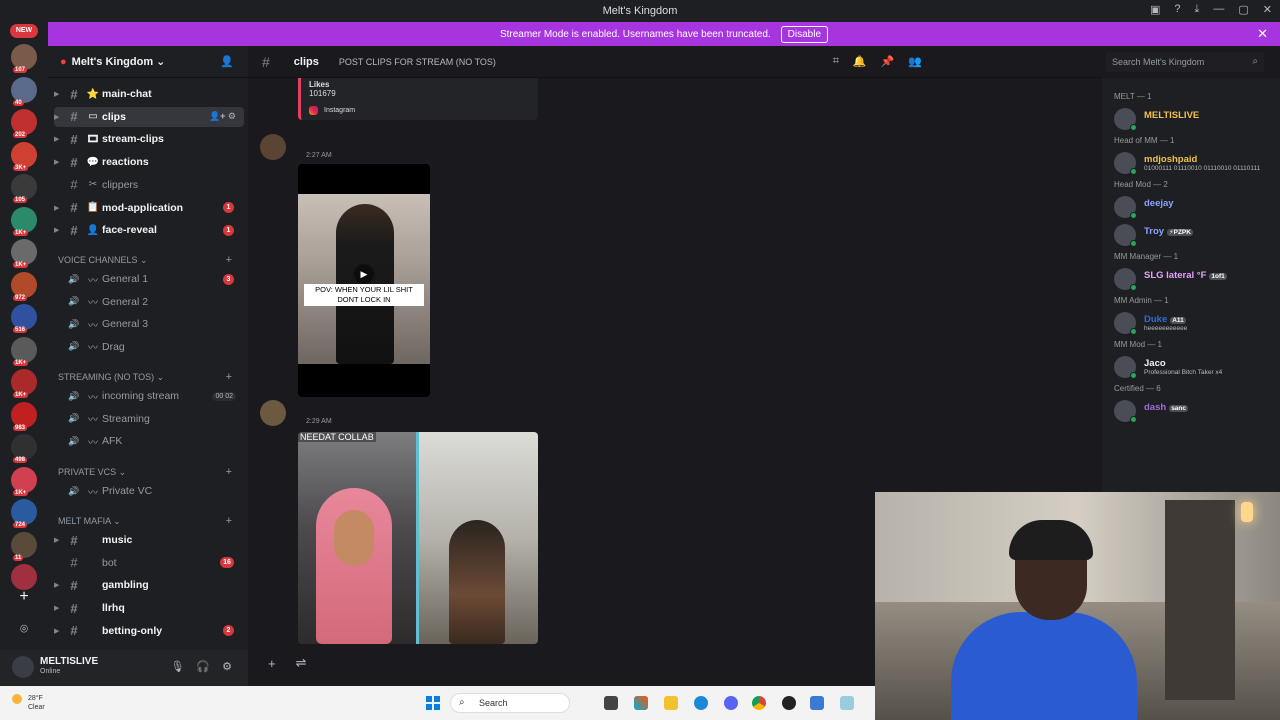 The width and height of the screenshot is (1280, 720). Describe the element at coordinates (1196, 323) in the screenshot. I see `member-item: Duke A11 heeeeeeeeeee` at that location.